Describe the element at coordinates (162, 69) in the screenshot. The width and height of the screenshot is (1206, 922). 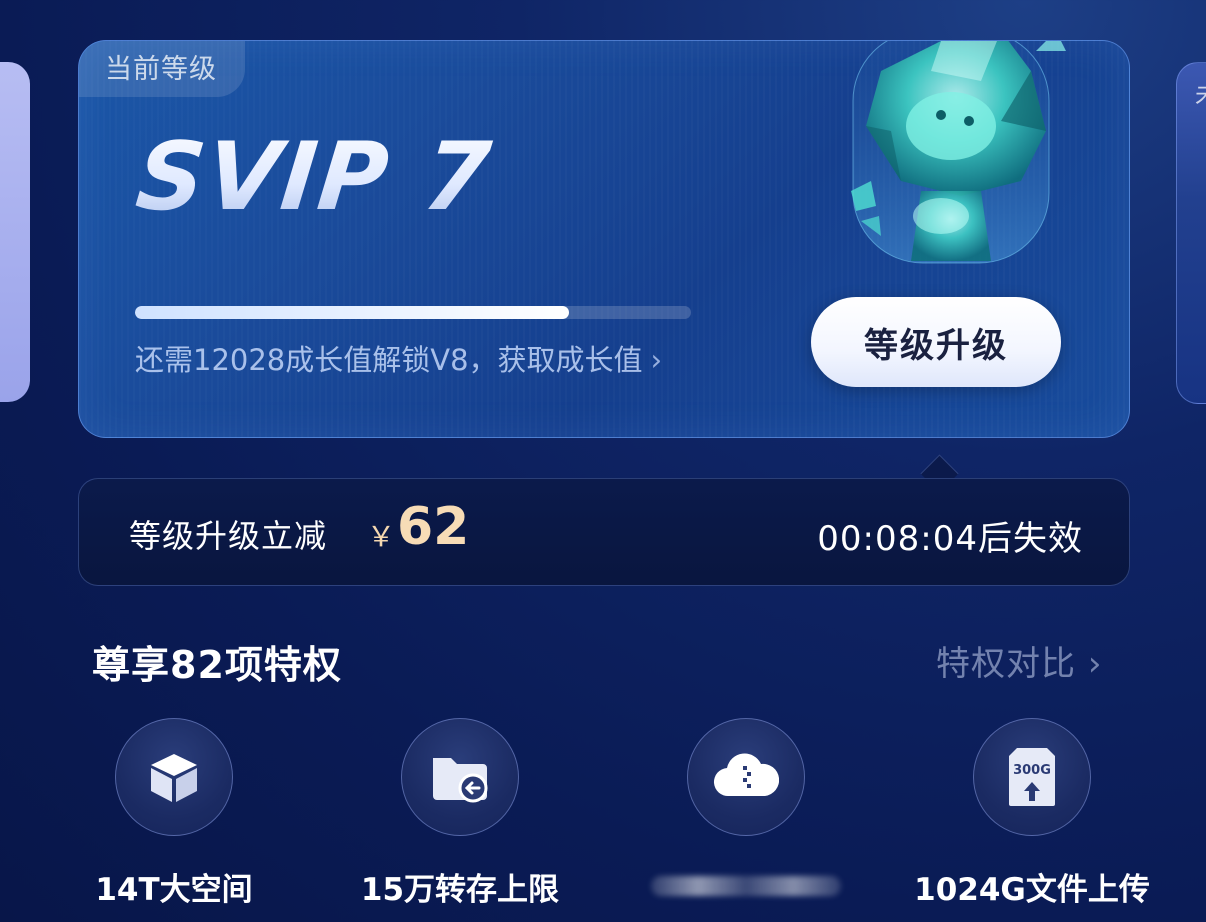
I see `current-level-tag: 当前等级` at that location.